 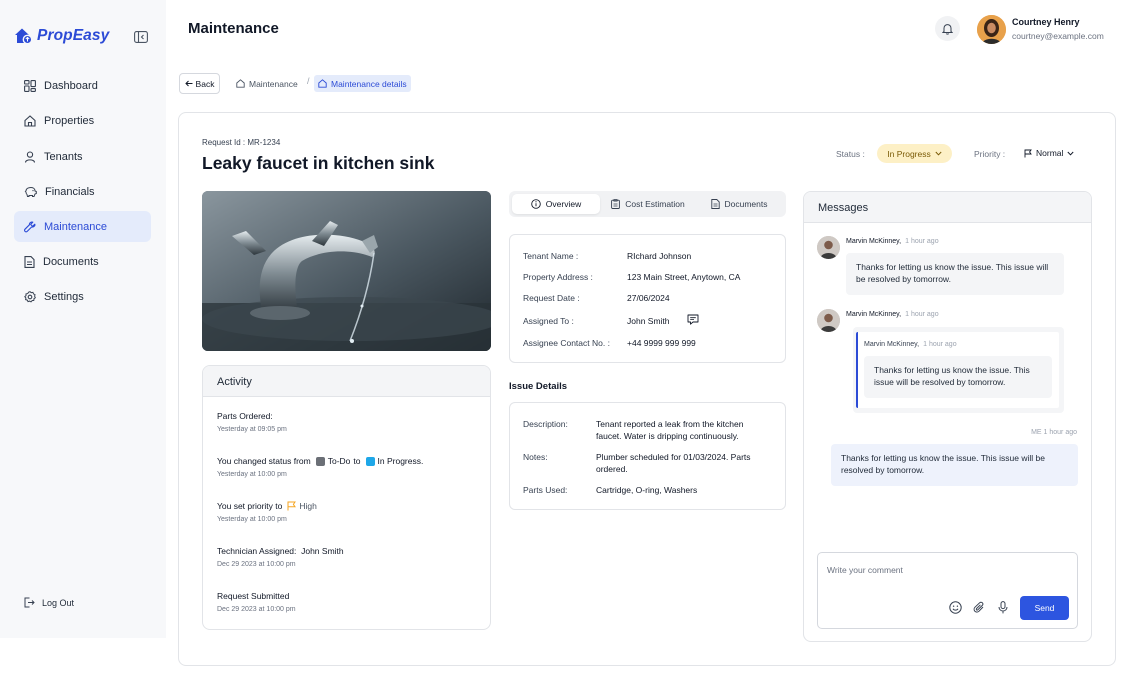 I want to click on status-value: In Progress, so click(x=909, y=153).